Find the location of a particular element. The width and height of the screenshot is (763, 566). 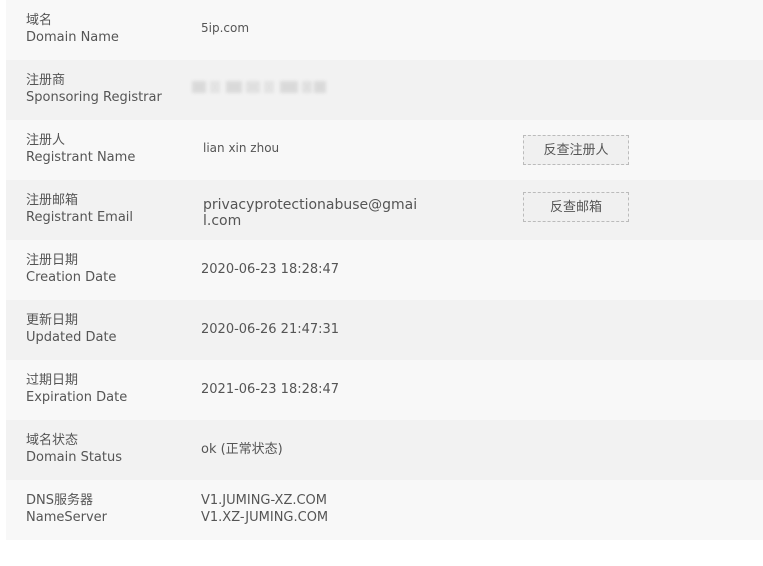

reverse-lookup-registrant-button: 反查注册人 is located at coordinates (576, 150).